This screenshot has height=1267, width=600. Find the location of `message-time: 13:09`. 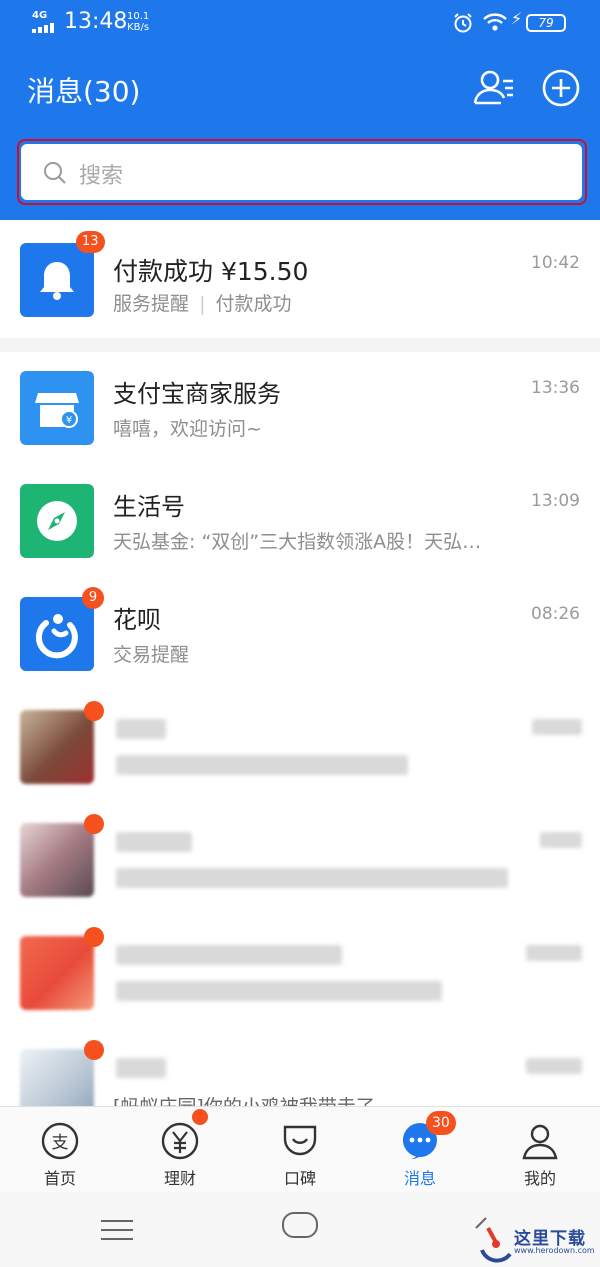

message-time: 13:09 is located at coordinates (555, 501).